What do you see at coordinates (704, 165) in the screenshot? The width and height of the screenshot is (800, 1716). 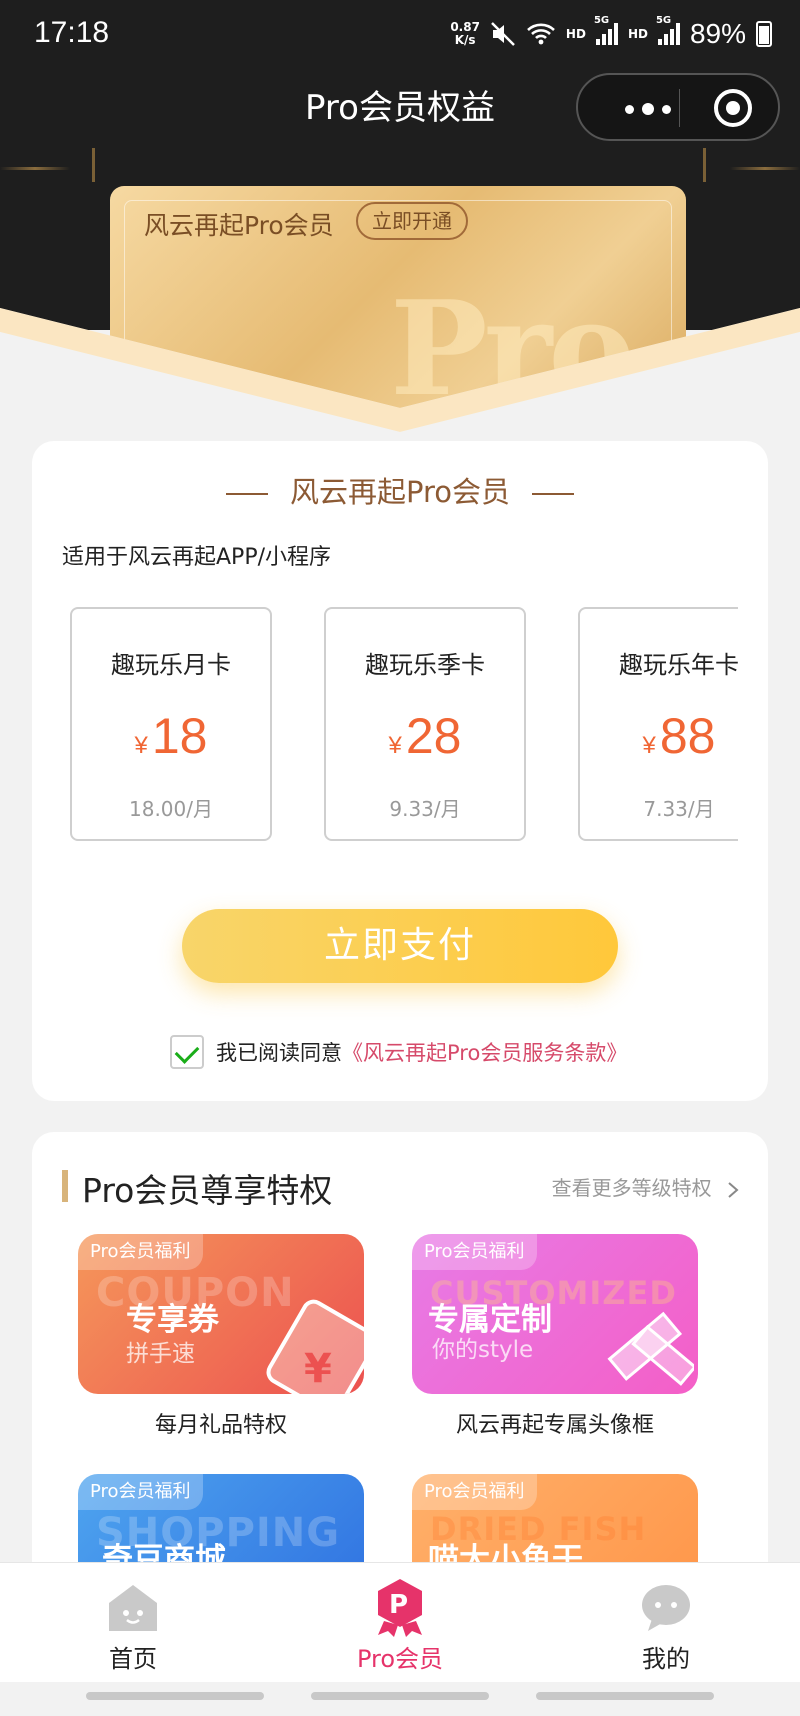 I see `decor-tick-right` at bounding box center [704, 165].